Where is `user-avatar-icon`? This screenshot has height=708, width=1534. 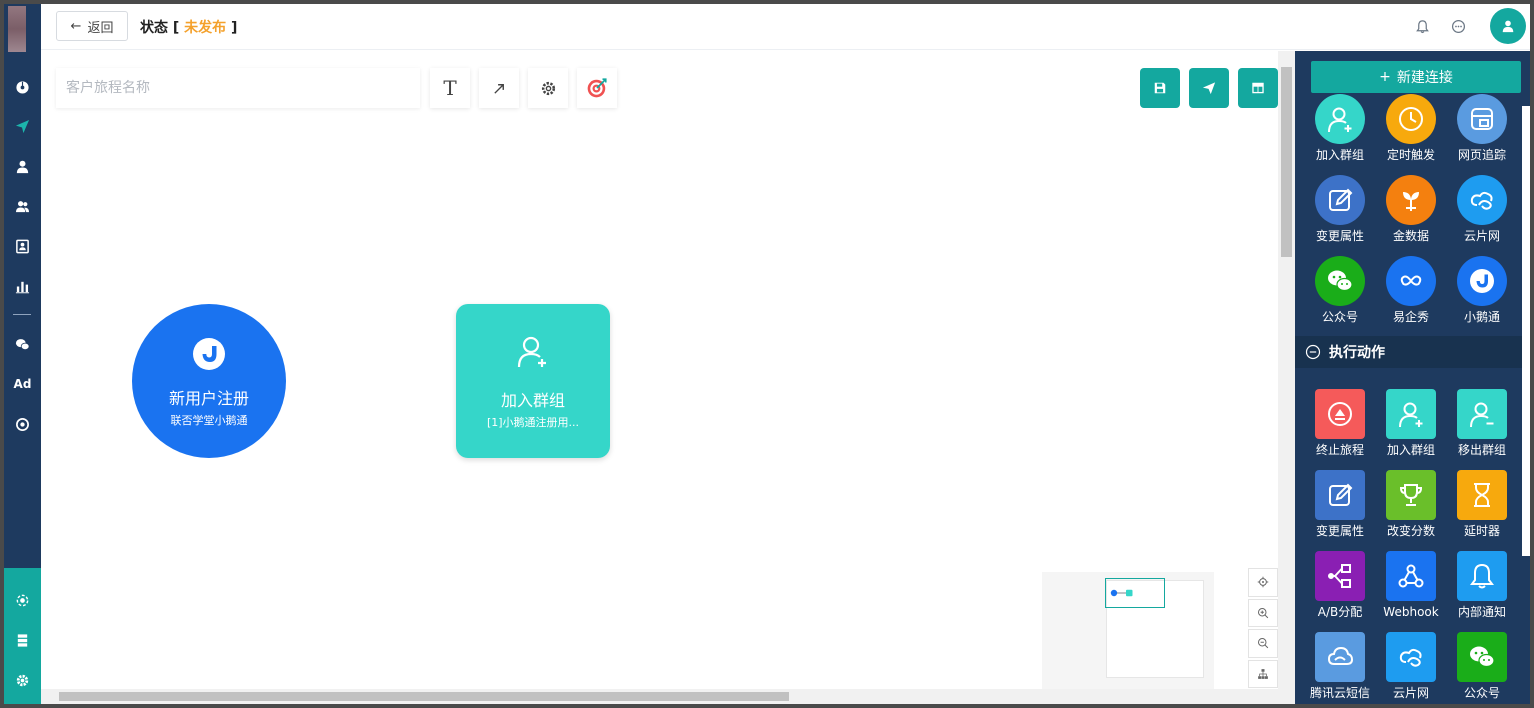
user-avatar-icon is located at coordinates (1508, 26).